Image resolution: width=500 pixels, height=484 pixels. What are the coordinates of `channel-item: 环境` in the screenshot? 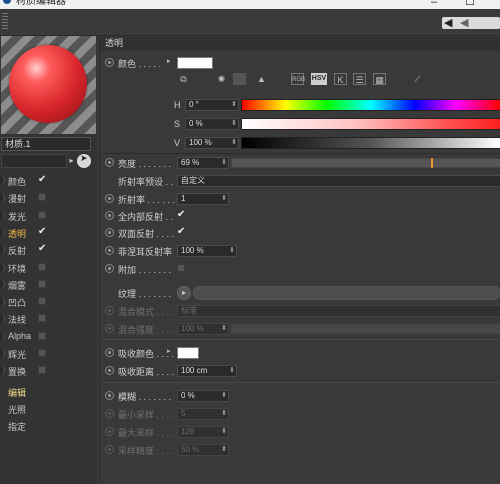 It's located at (48, 268).